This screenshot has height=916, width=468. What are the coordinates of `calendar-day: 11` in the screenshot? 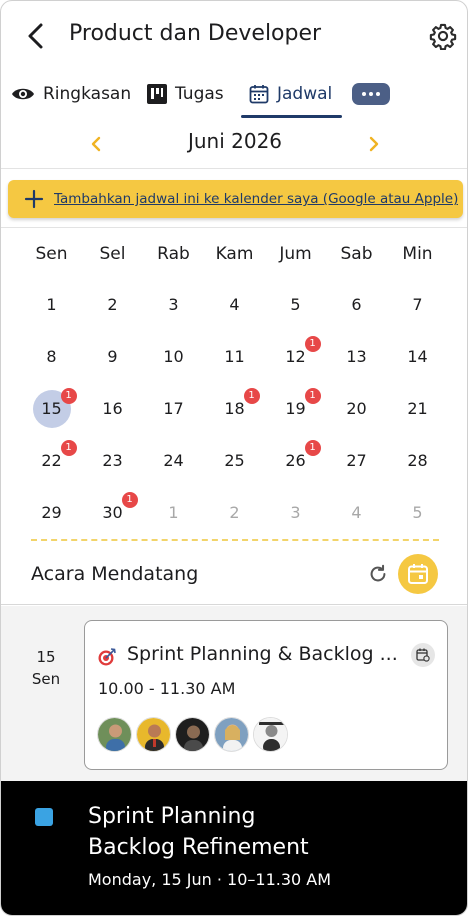 It's located at (234, 357).